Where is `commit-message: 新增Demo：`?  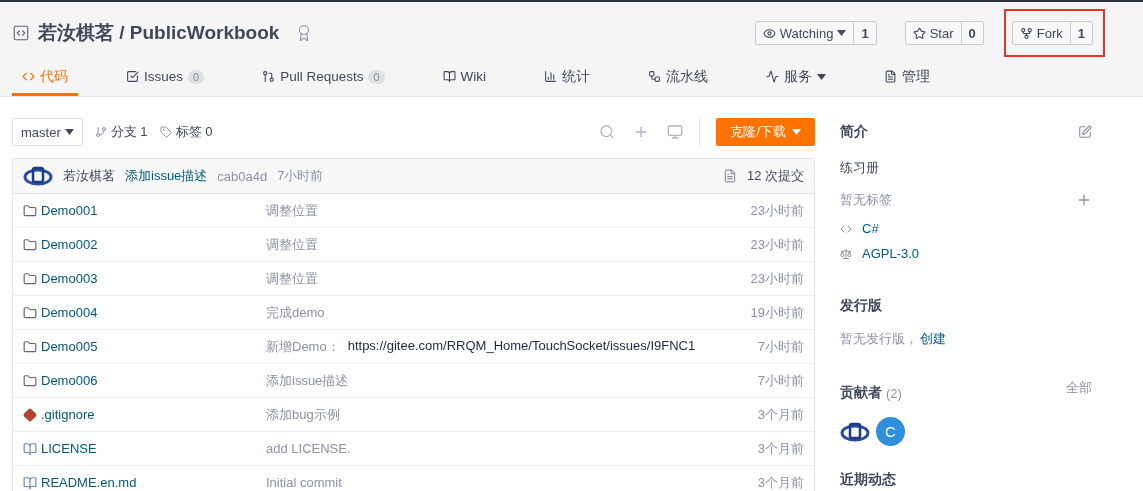
commit-message: 新增Demo： is located at coordinates (303, 346).